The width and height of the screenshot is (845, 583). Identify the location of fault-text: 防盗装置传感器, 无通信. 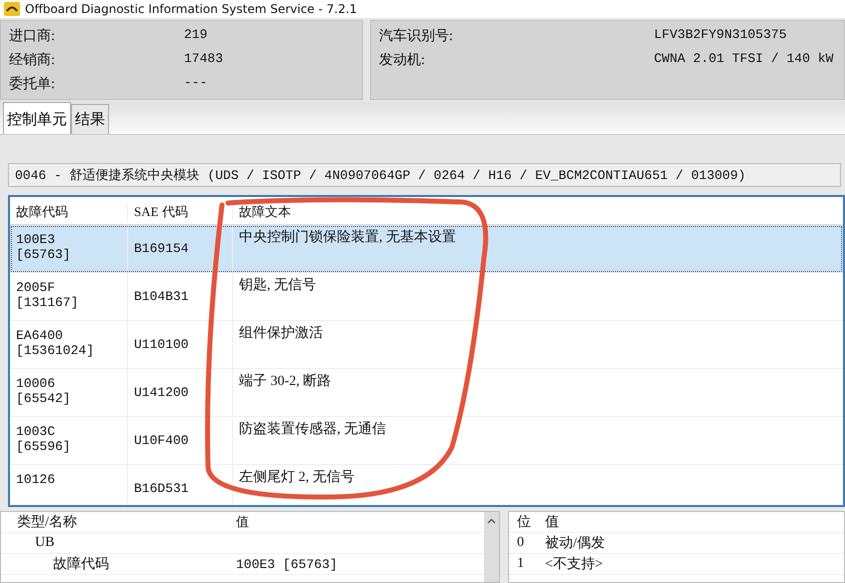
(312, 429).